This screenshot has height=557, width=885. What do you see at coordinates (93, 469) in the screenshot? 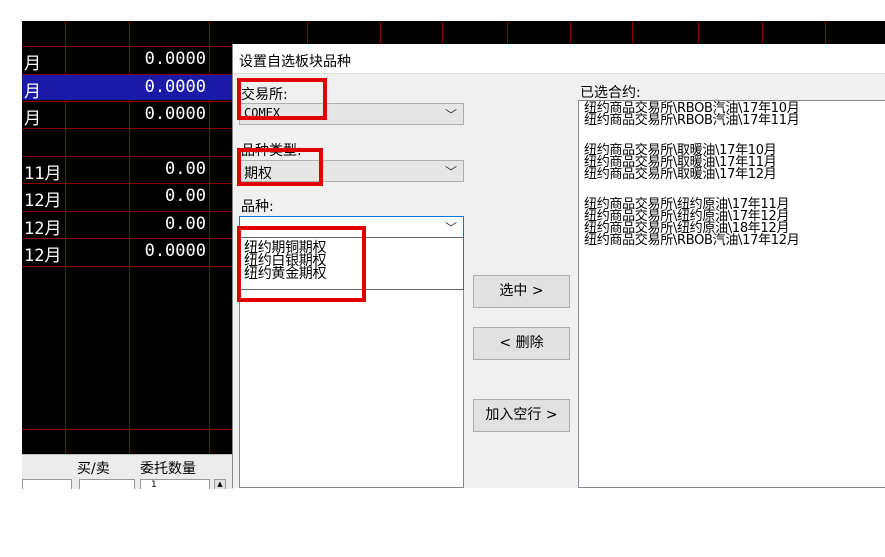
I see `buy-sell-label: 买/卖` at bounding box center [93, 469].